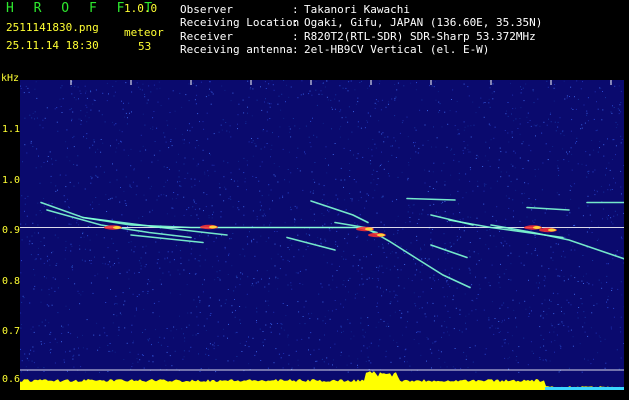 The width and height of the screenshot is (629, 400). I want to click on echo-hotspot-core, so click(552, 230).